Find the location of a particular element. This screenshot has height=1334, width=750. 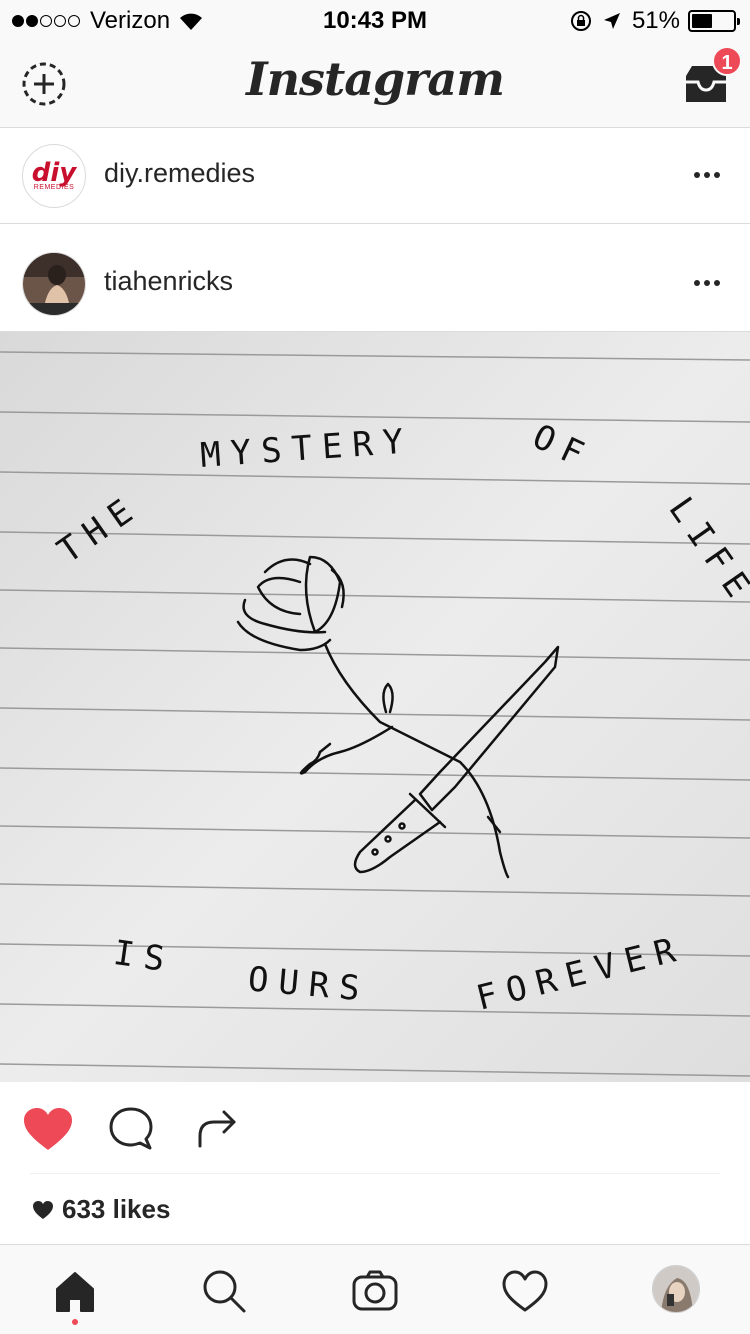

battery-percent: 51% is located at coordinates (655, 20).